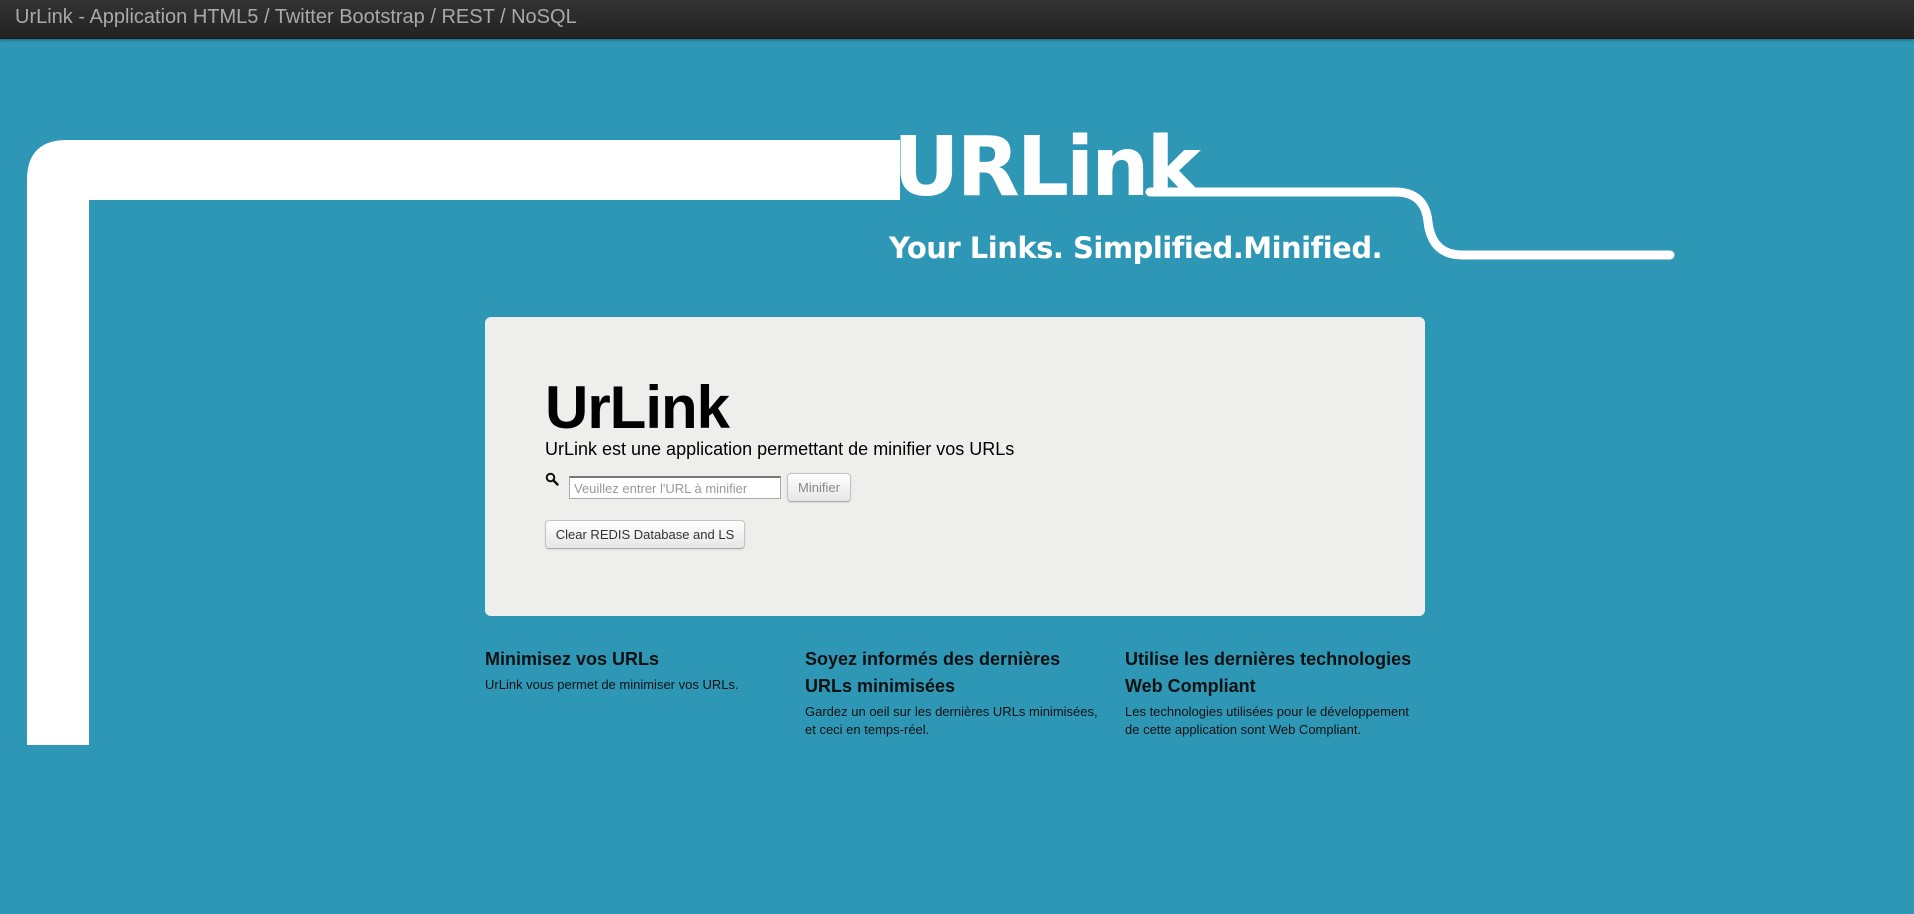 This screenshot has height=914, width=1914. What do you see at coordinates (552, 479) in the screenshot?
I see `search-icon` at bounding box center [552, 479].